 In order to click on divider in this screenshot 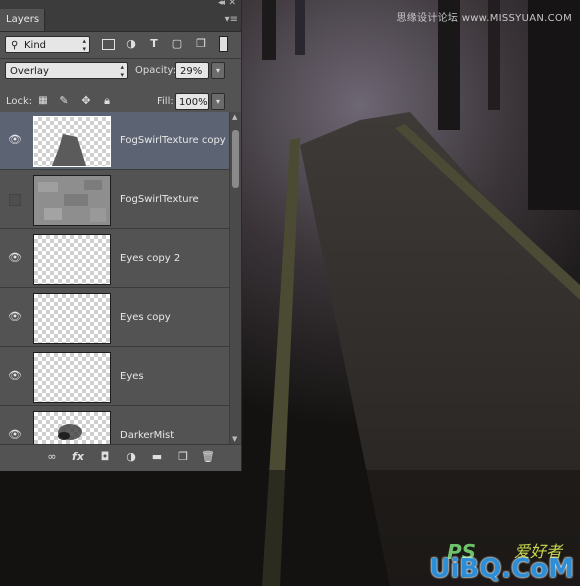, I will do `click(120, 58)`.